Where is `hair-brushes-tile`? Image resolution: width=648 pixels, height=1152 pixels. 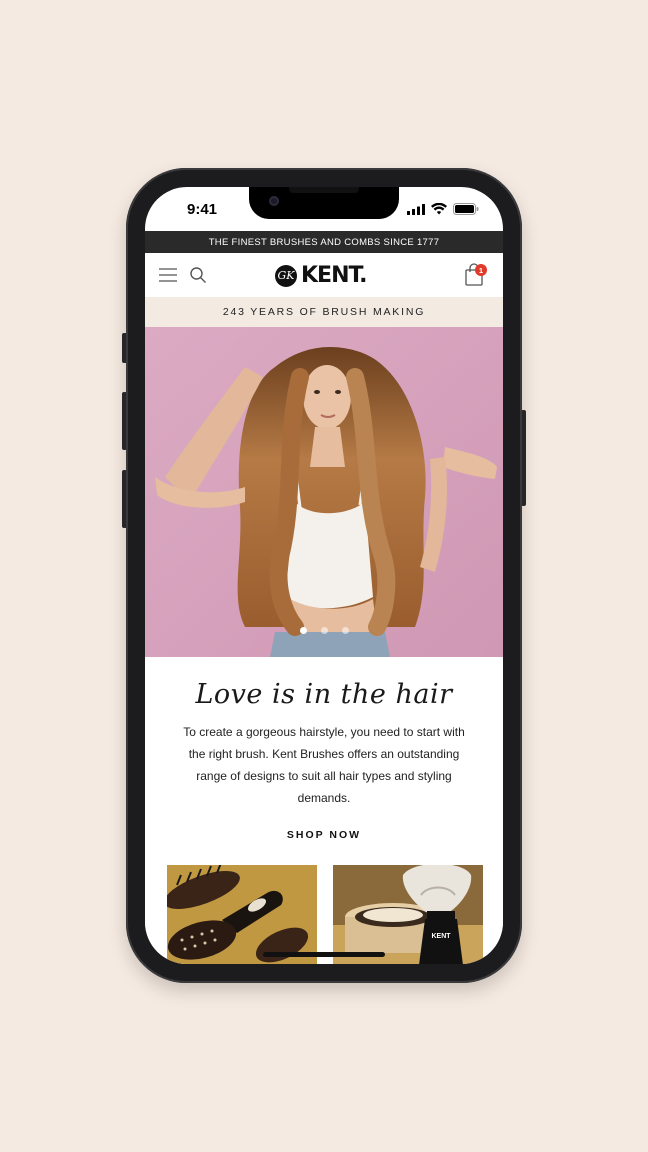
hair-brushes-tile is located at coordinates (242, 914).